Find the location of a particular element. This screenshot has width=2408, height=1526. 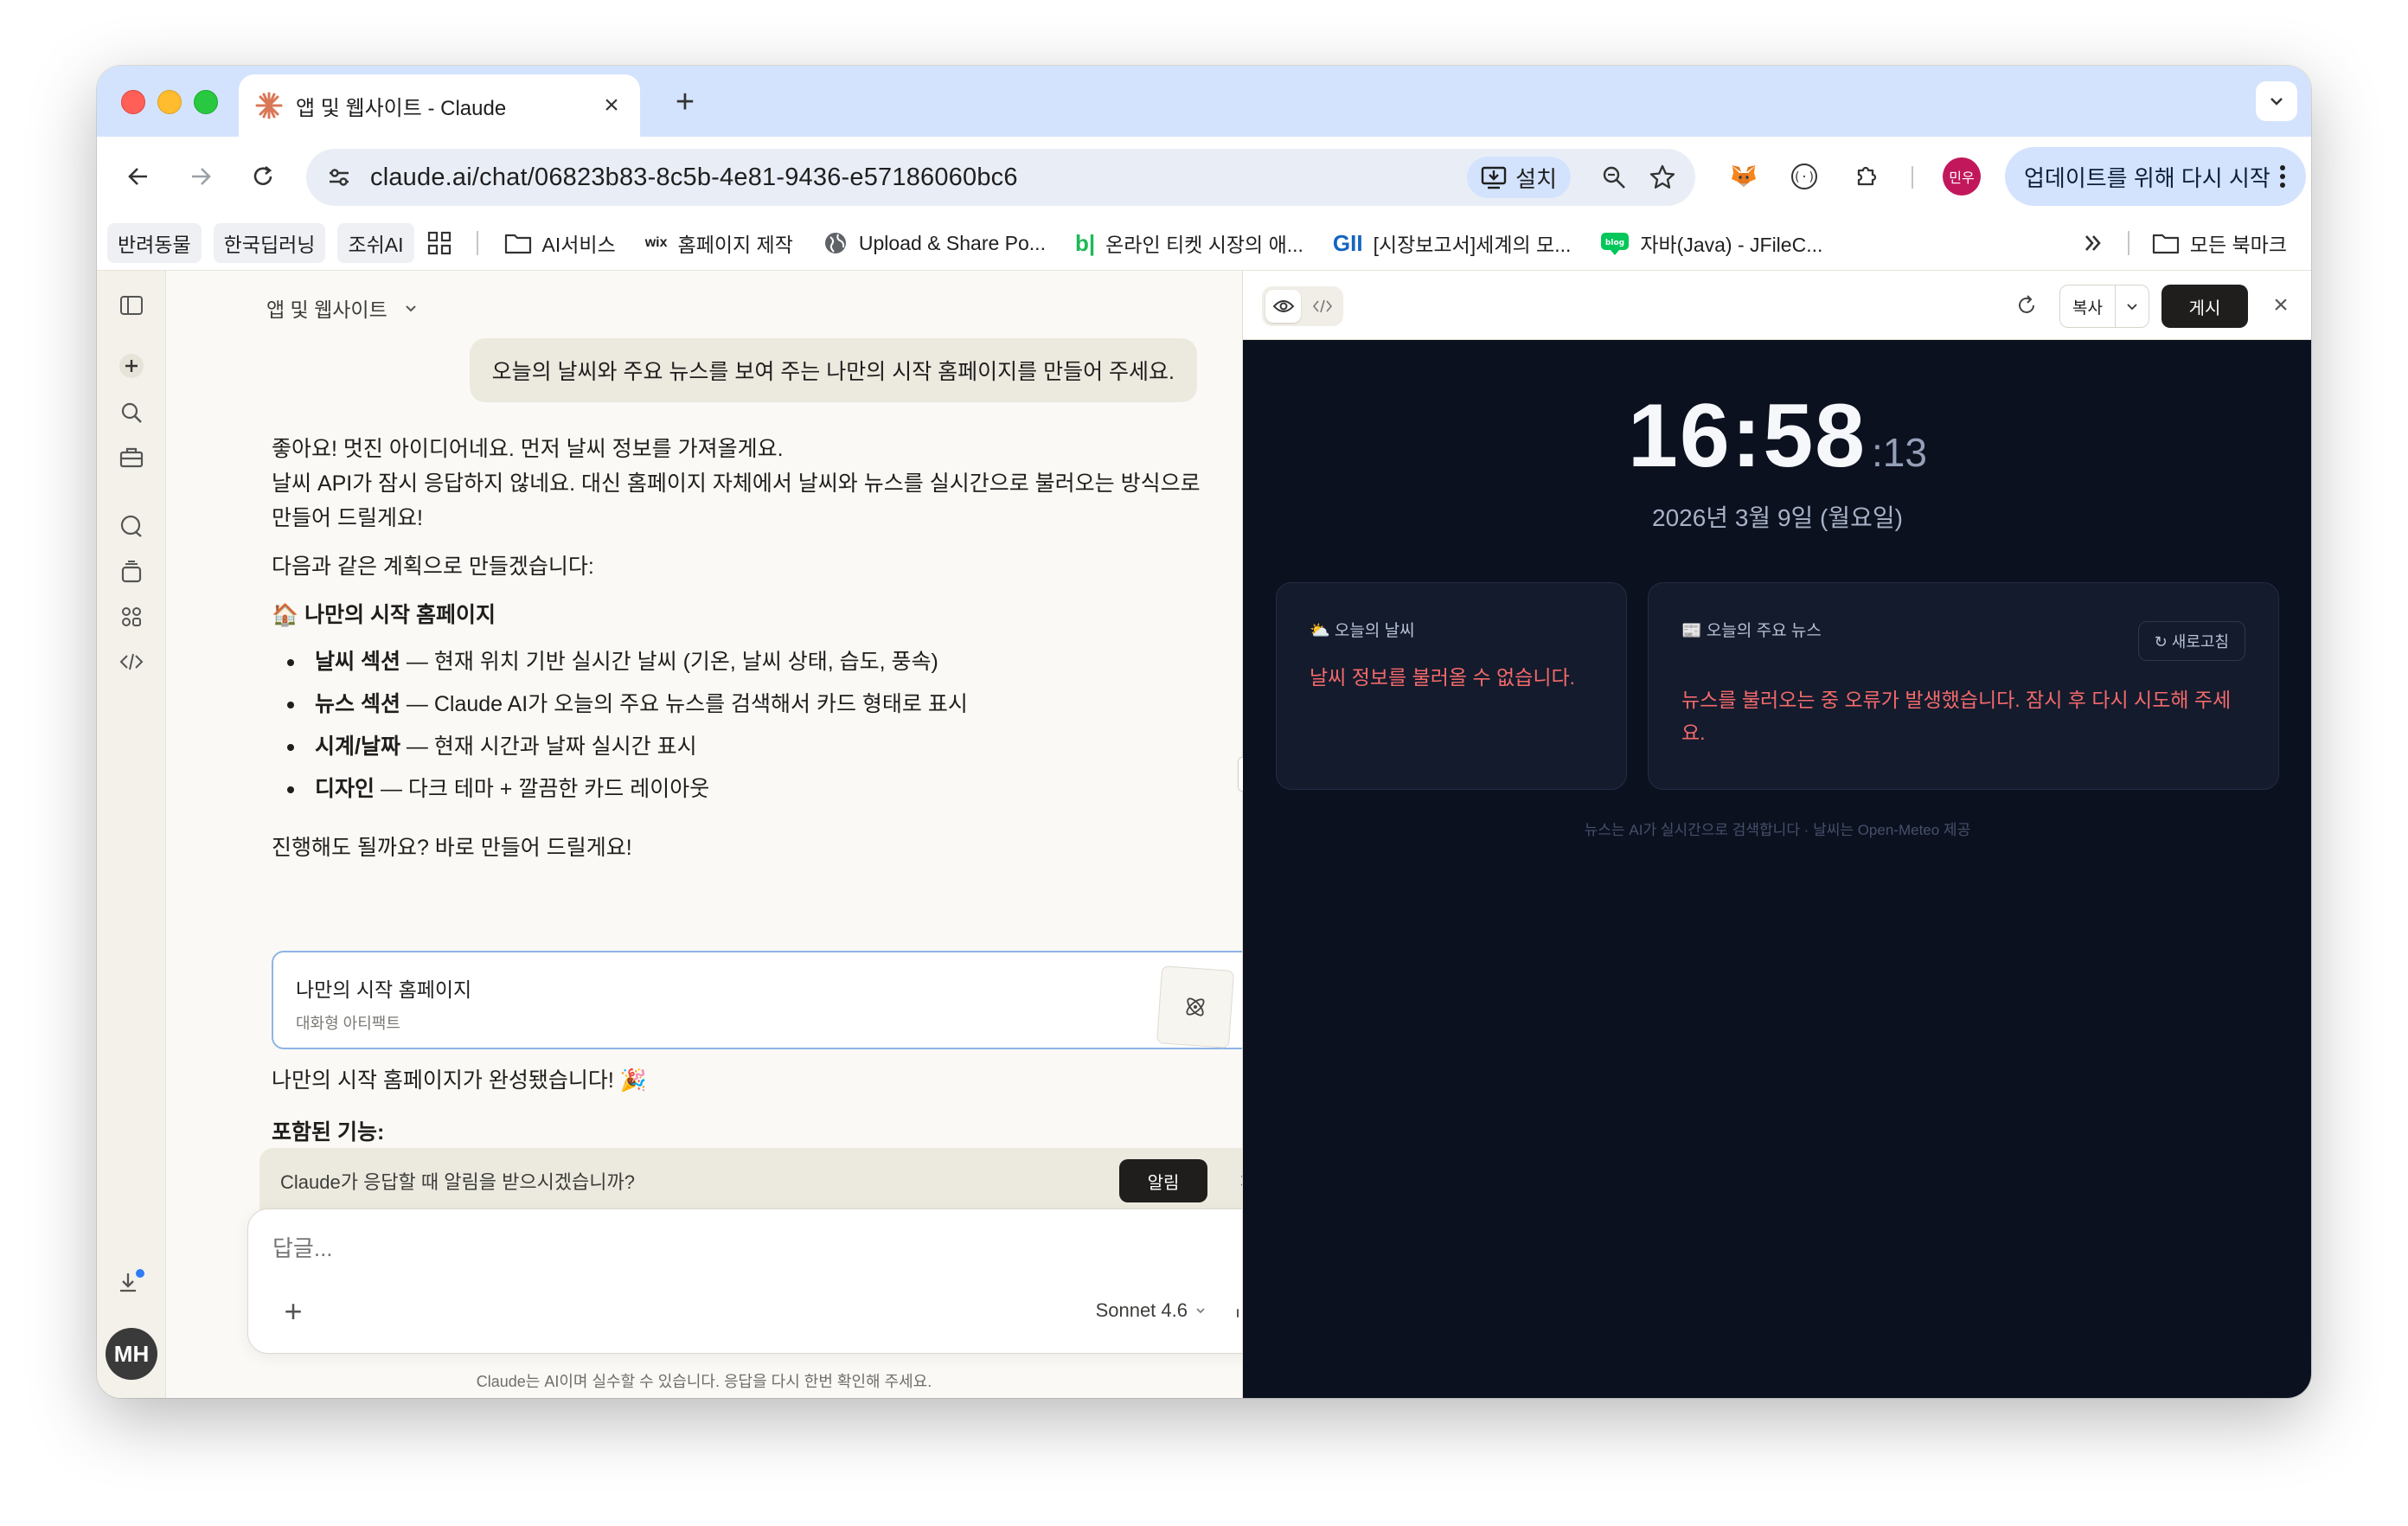

install-app-button: 설치 is located at coordinates (1519, 177).